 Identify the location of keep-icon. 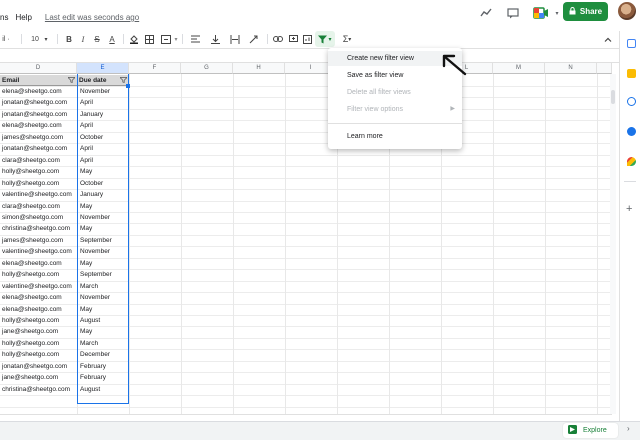
(631, 73).